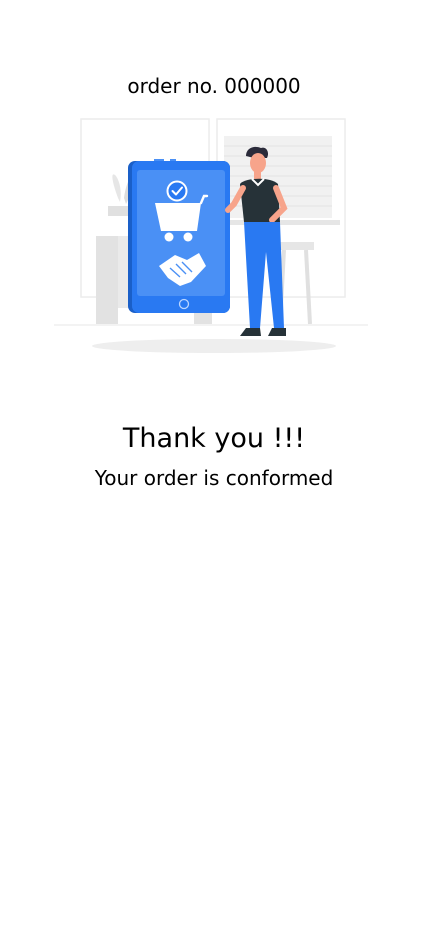  What do you see at coordinates (177, 191) in the screenshot?
I see `check-icon` at bounding box center [177, 191].